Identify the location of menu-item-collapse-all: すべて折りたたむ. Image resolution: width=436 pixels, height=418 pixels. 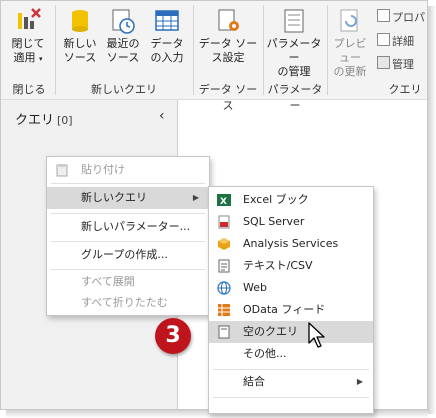
(128, 303).